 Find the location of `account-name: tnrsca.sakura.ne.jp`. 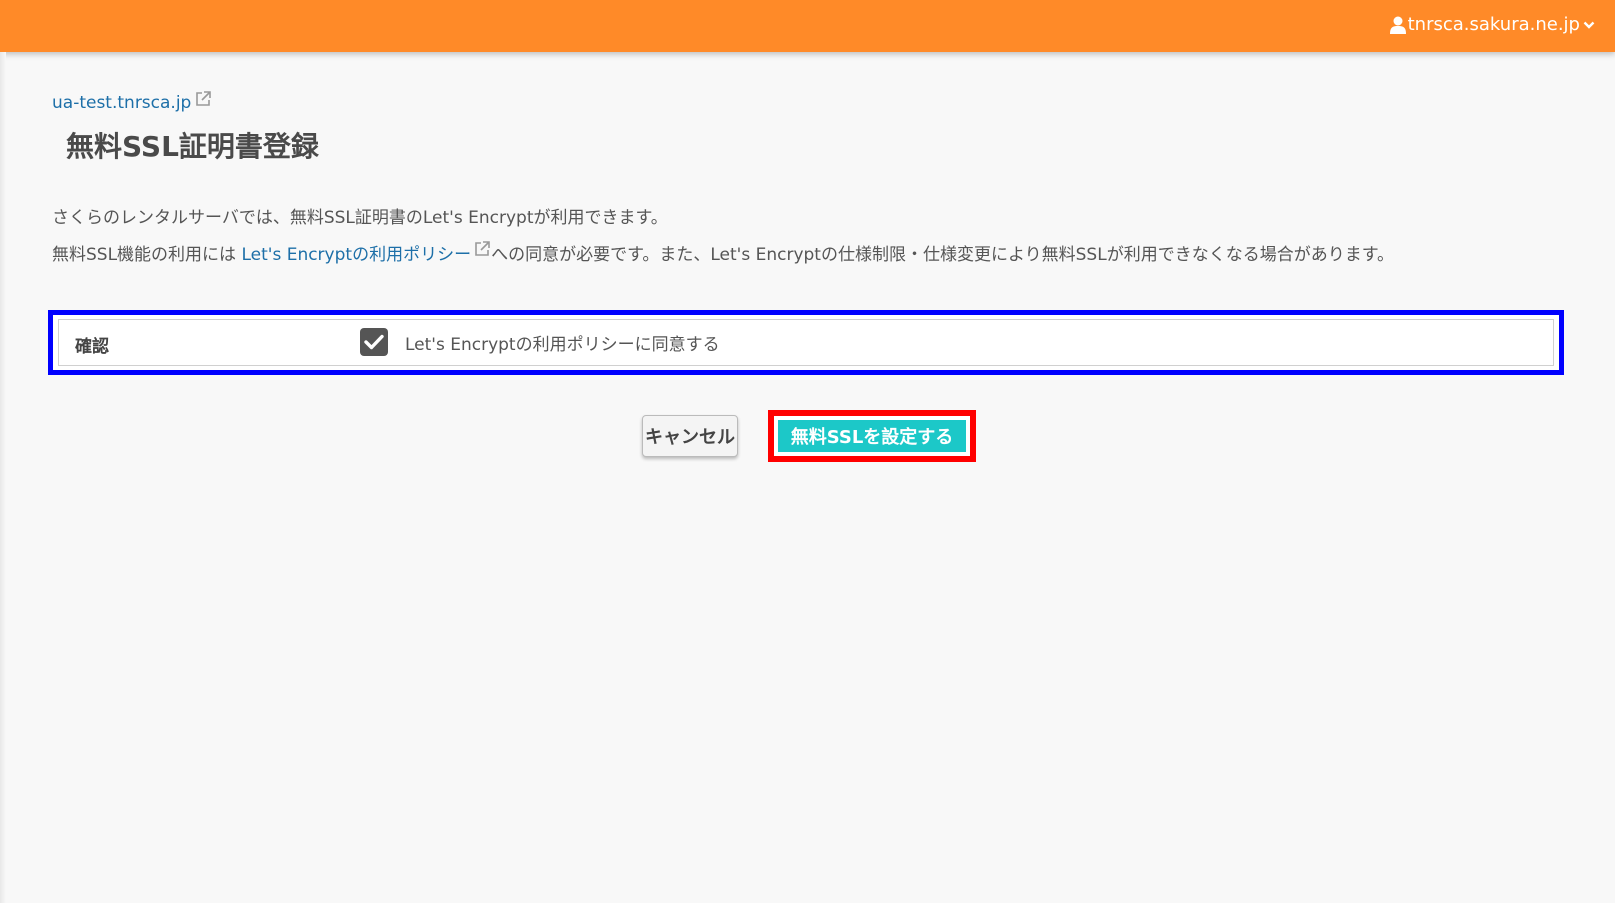

account-name: tnrsca.sakura.ne.jp is located at coordinates (1493, 24).